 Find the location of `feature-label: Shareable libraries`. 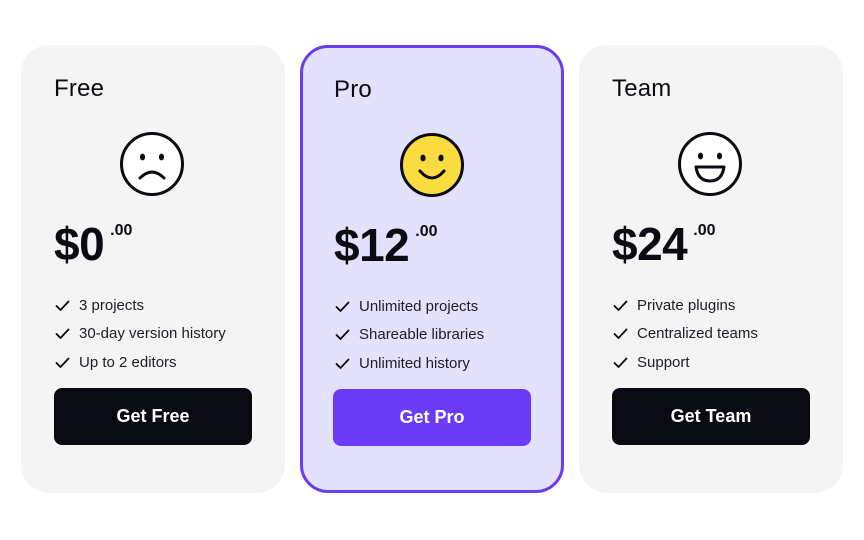

feature-label: Shareable libraries is located at coordinates (422, 335).